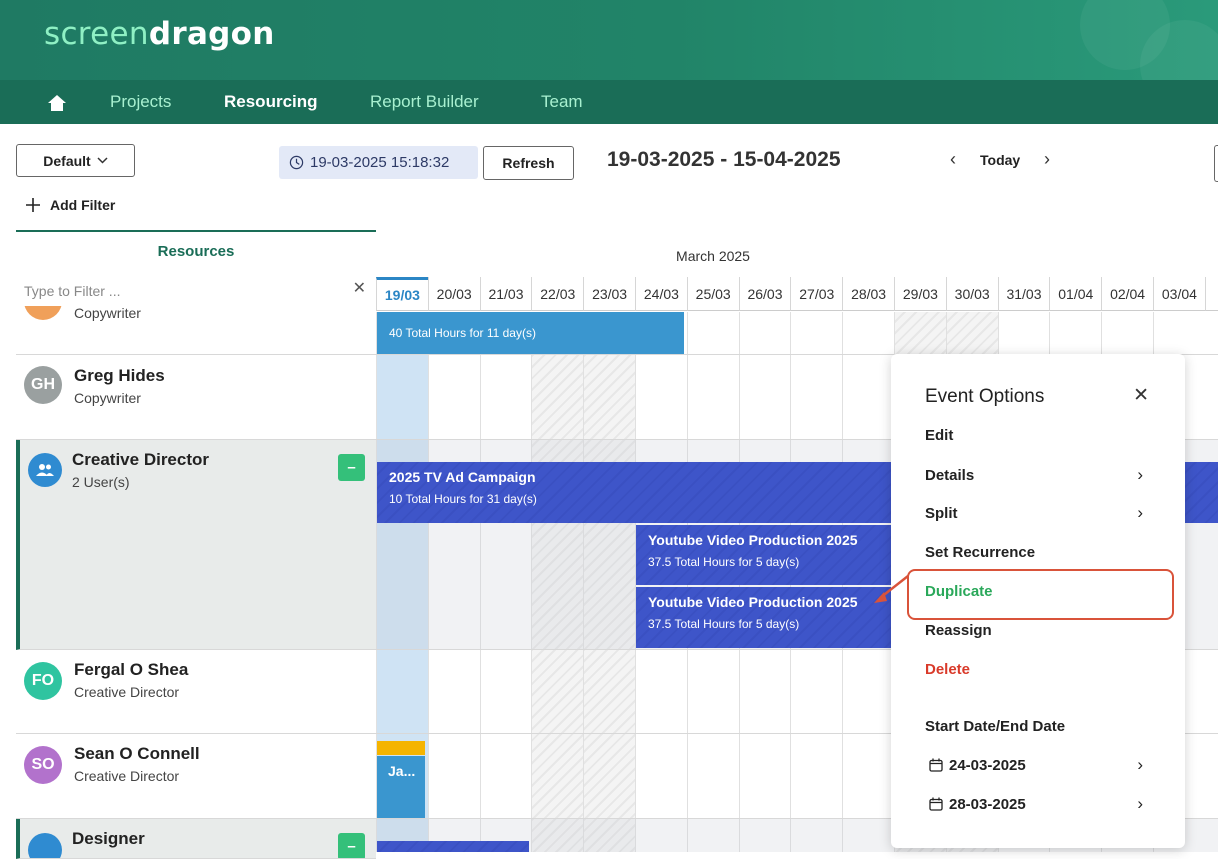 The width and height of the screenshot is (1218, 859). What do you see at coordinates (987, 804) in the screenshot?
I see `end-date-value: 28-03-2025` at bounding box center [987, 804].